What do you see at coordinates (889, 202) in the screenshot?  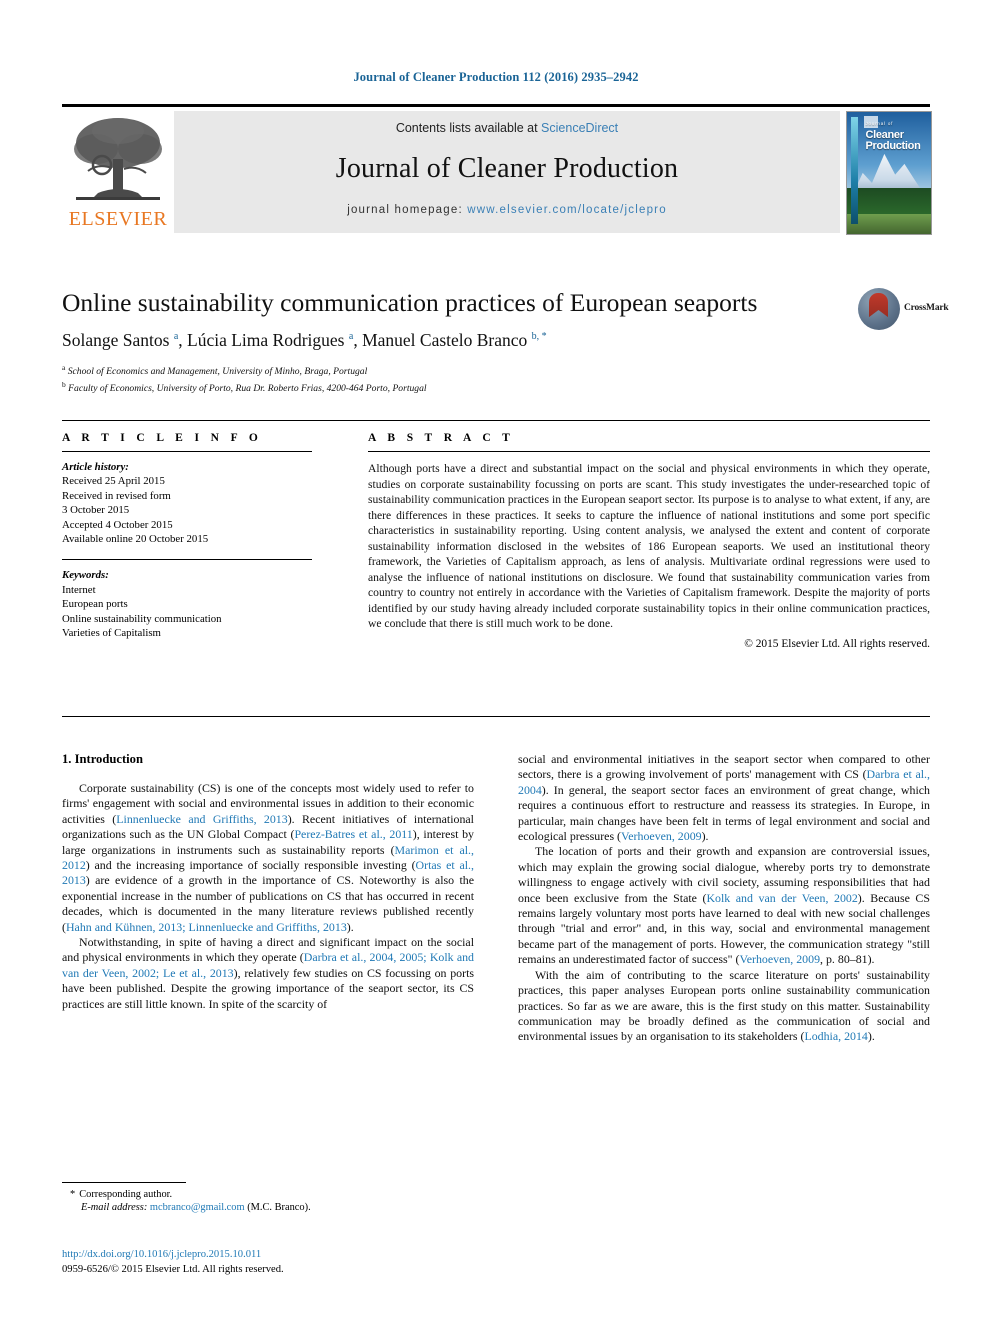 I see `cover-forest` at bounding box center [889, 202].